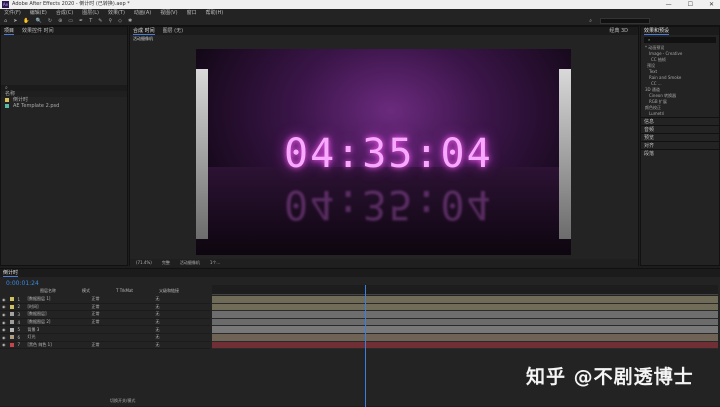 The height and width of the screenshot is (407, 720). I want to click on zoom-tool-icon: 🔍, so click(39, 21).